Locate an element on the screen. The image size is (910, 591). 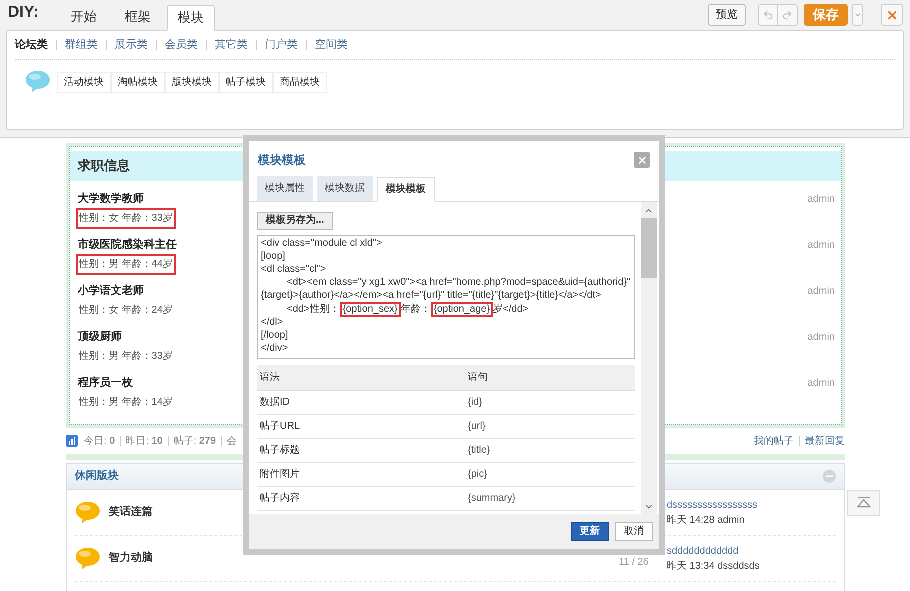
code-text: {target}>{author}</a></em><a href="{url}" title="{title}"{target}>{title}</a></dt> is located at coordinates (431, 296).